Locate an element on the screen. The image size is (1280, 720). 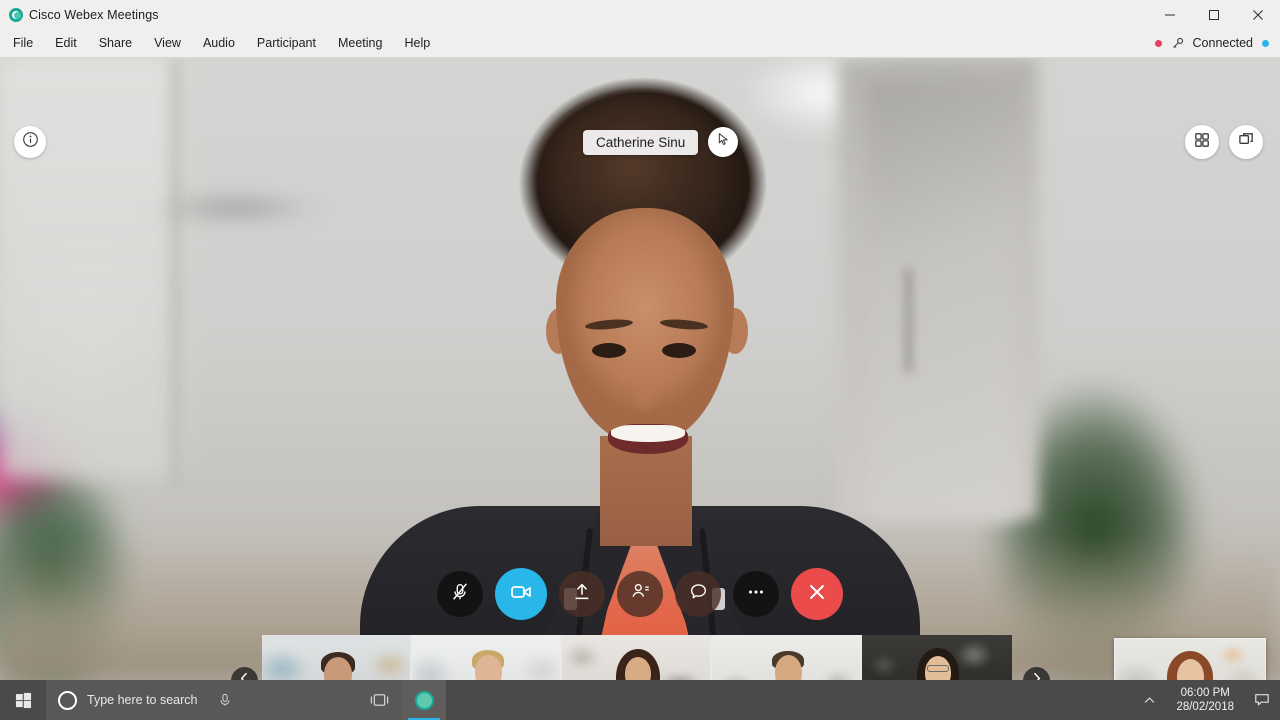
end-call-button is located at coordinates (817, 594).